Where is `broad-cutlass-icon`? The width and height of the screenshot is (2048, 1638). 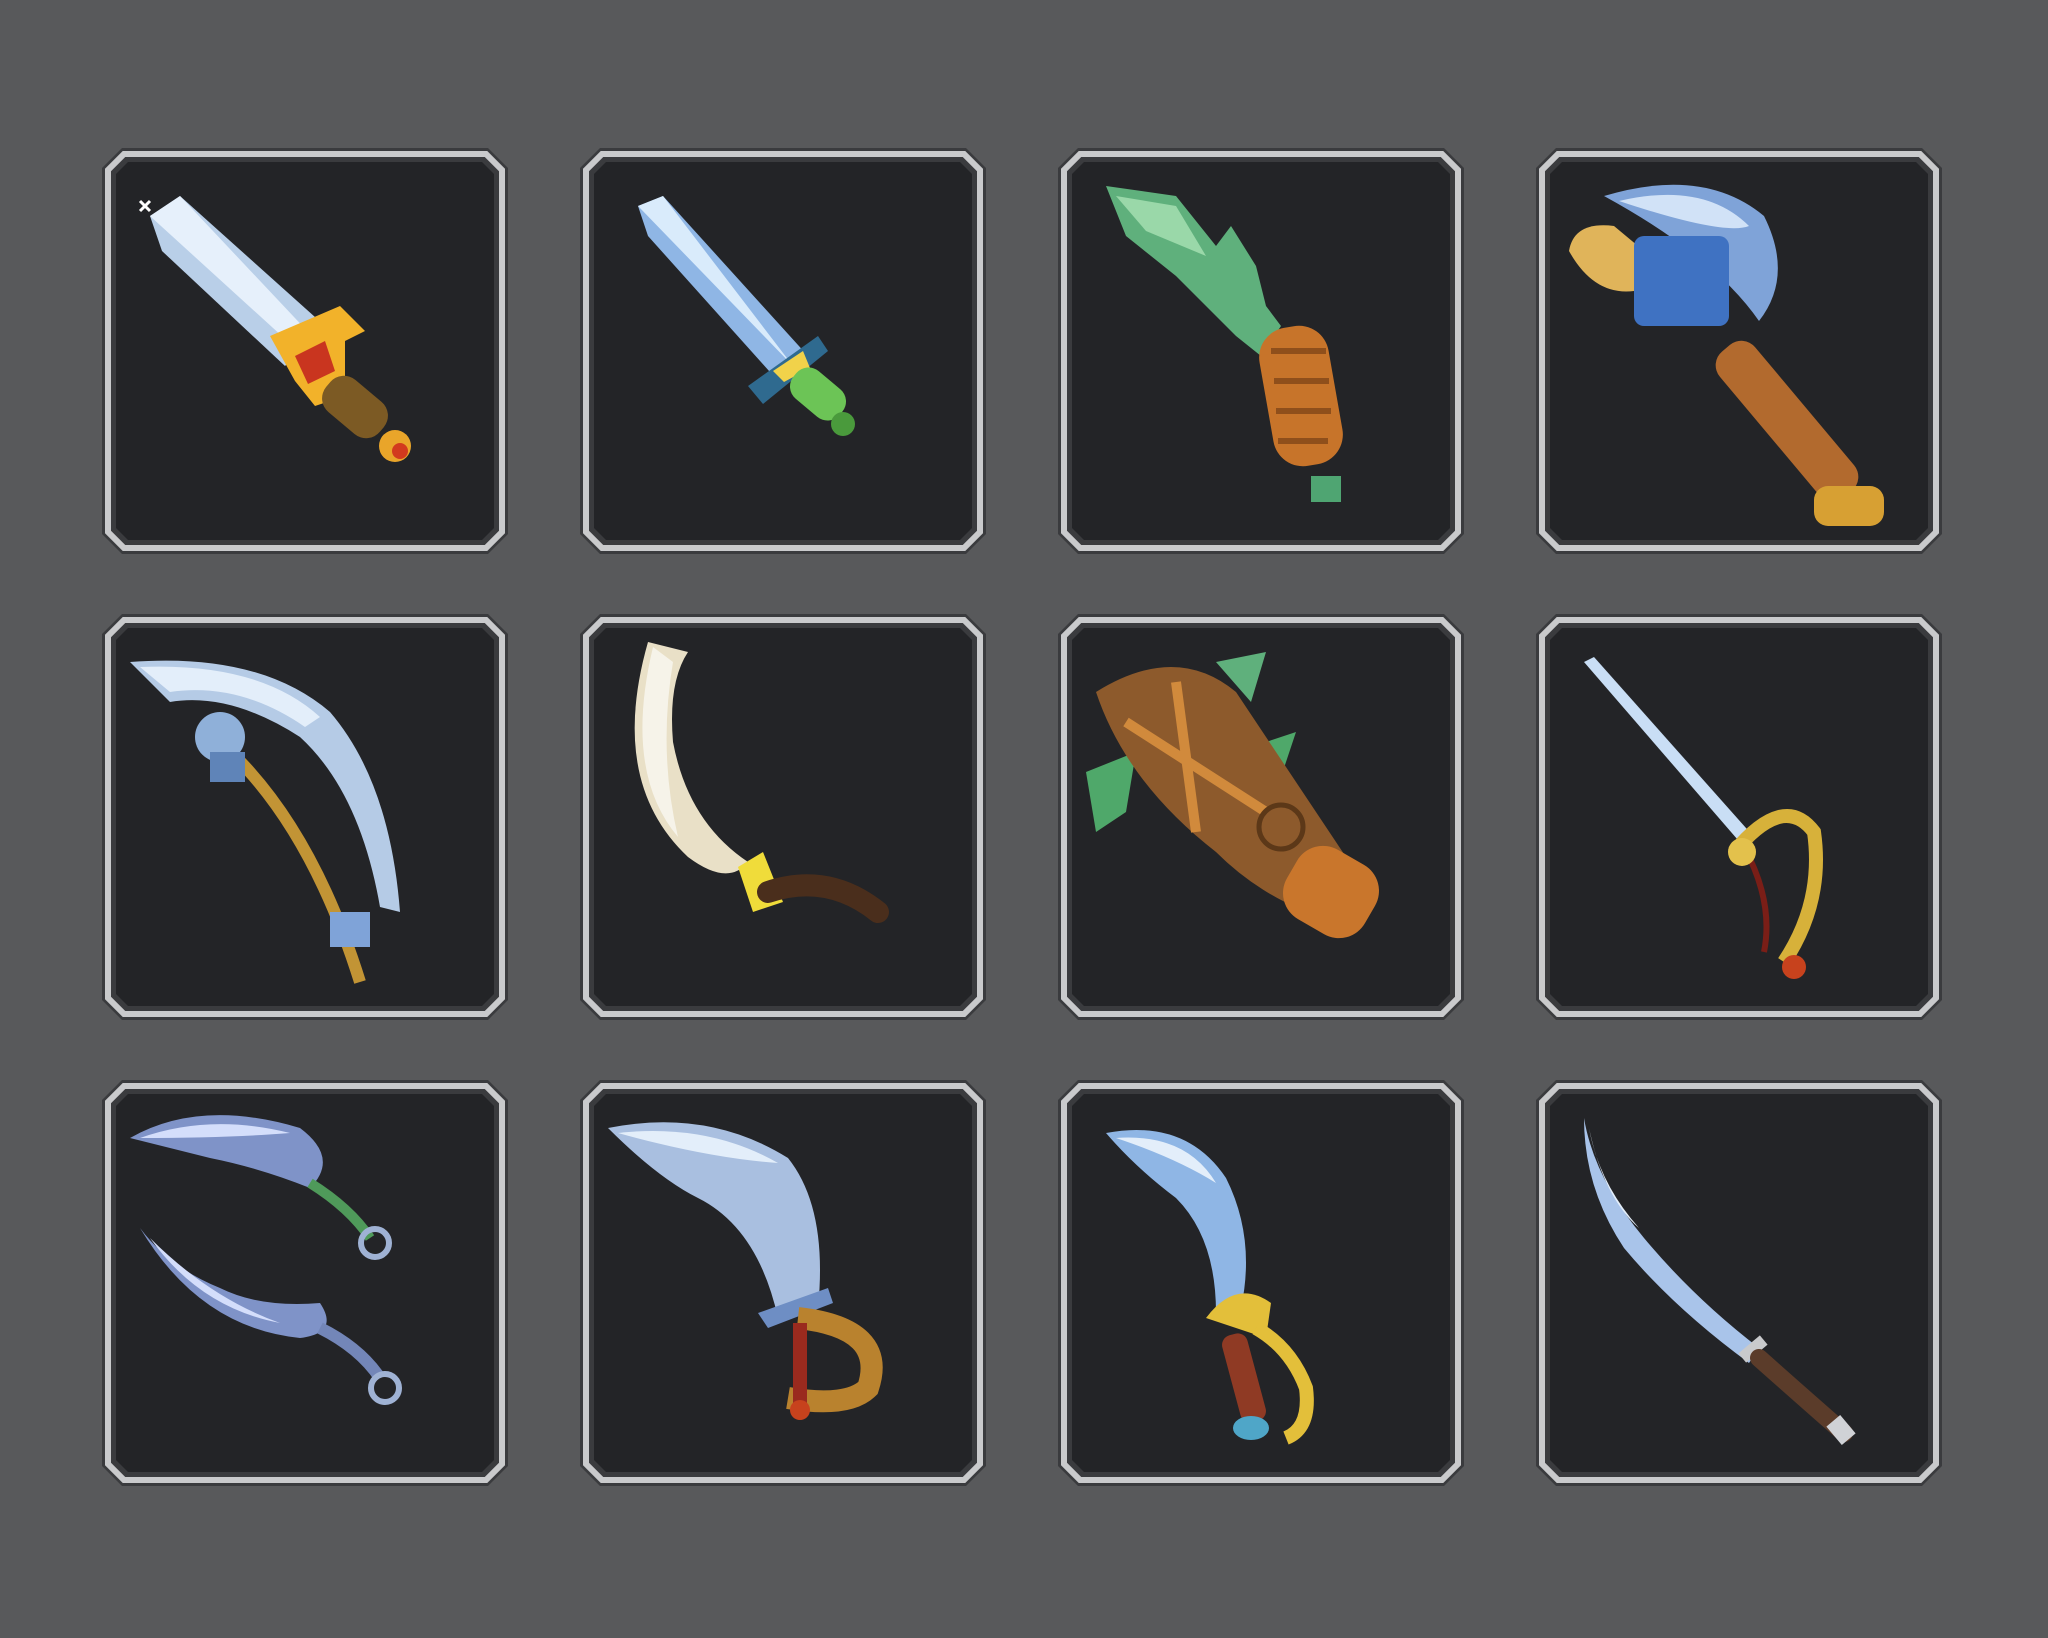
broad-cutlass-icon is located at coordinates (745, 1271).